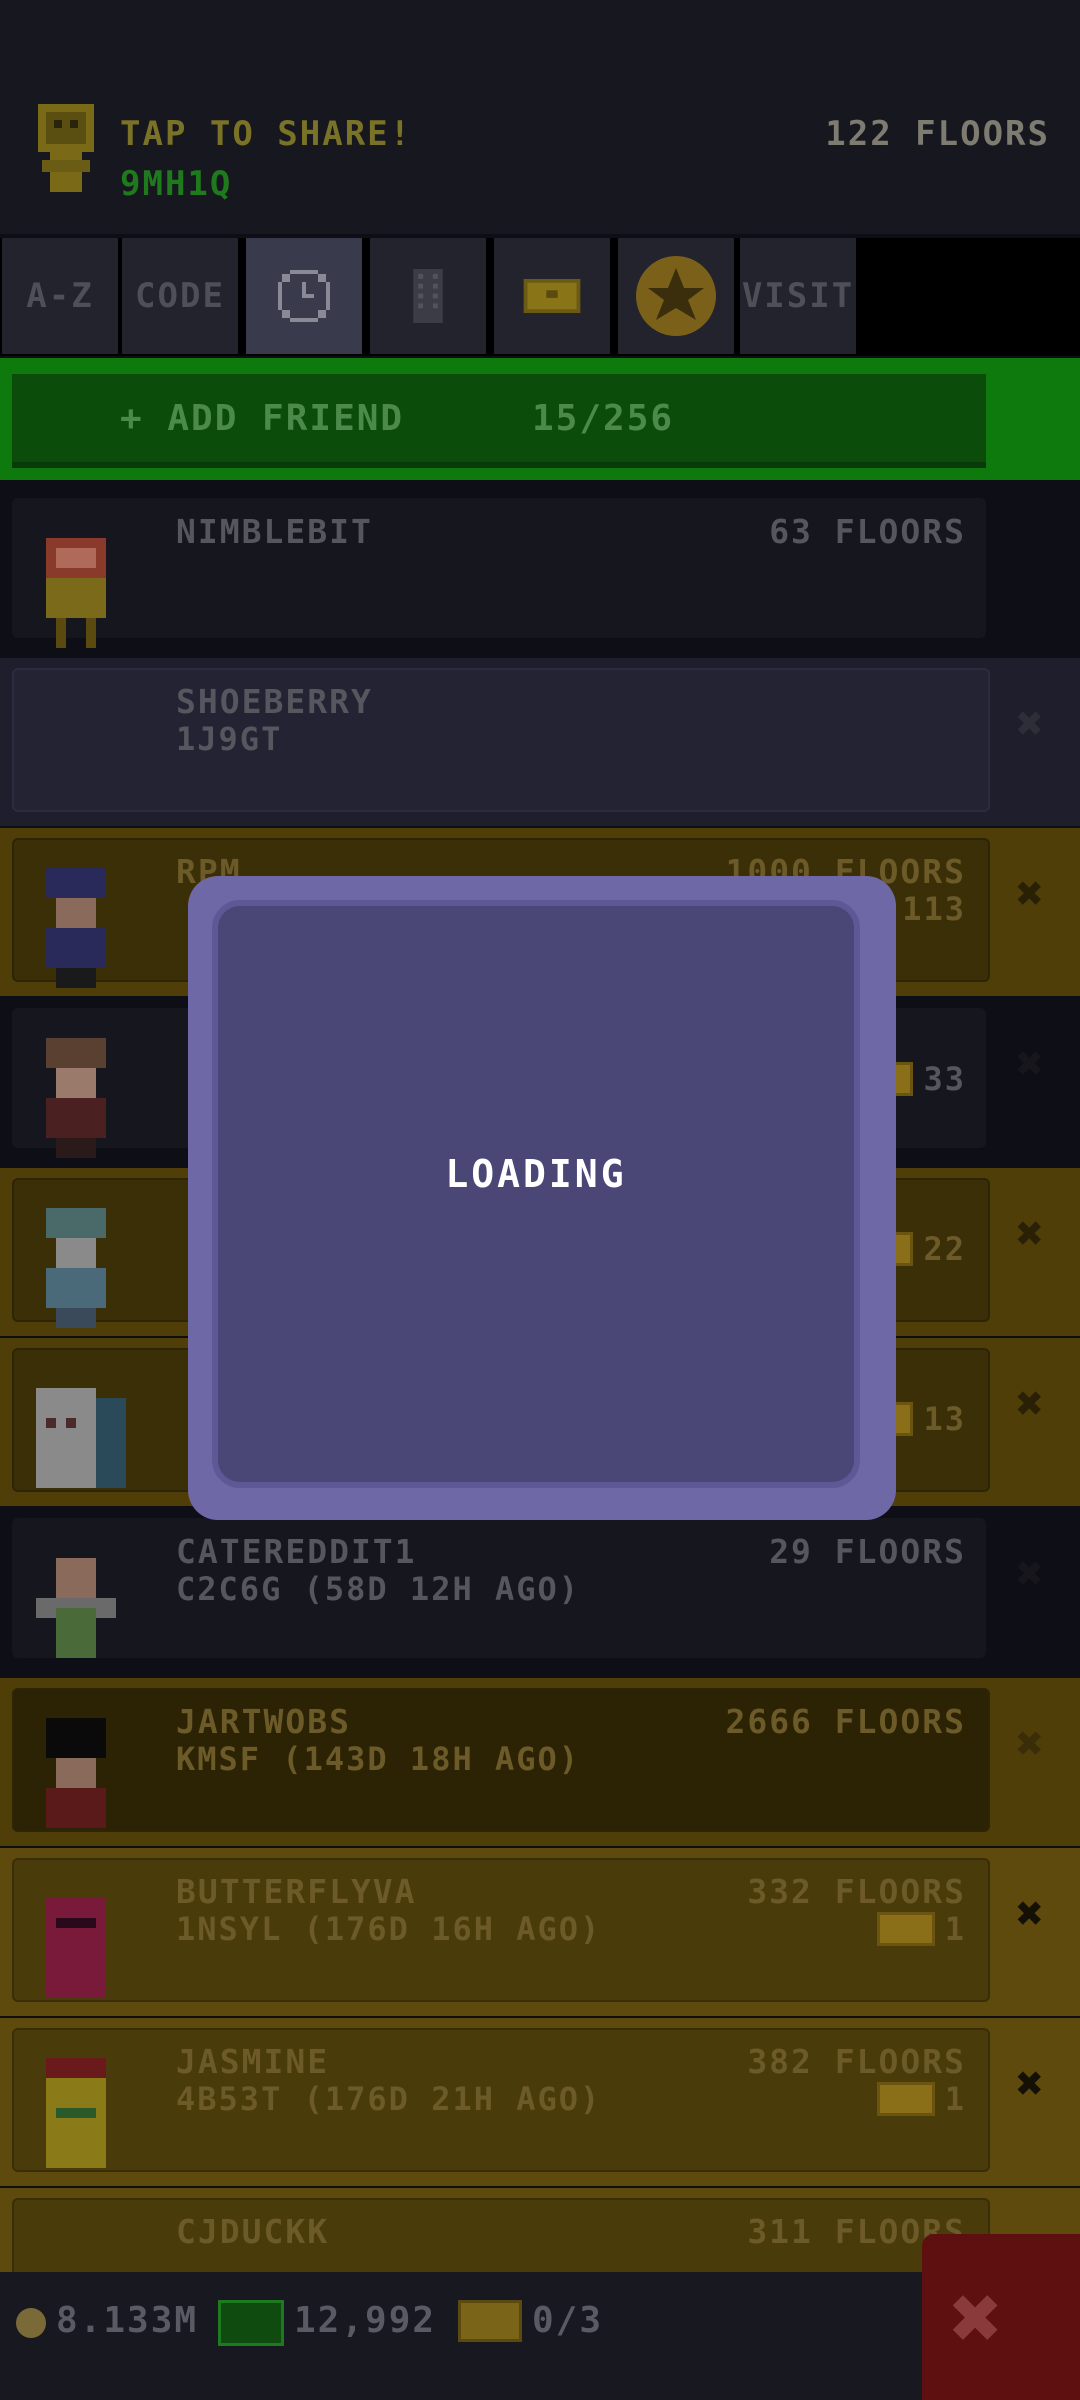 Image resolution: width=1080 pixels, height=2400 pixels. I want to click on loading-text: LOADING, so click(536, 1174).